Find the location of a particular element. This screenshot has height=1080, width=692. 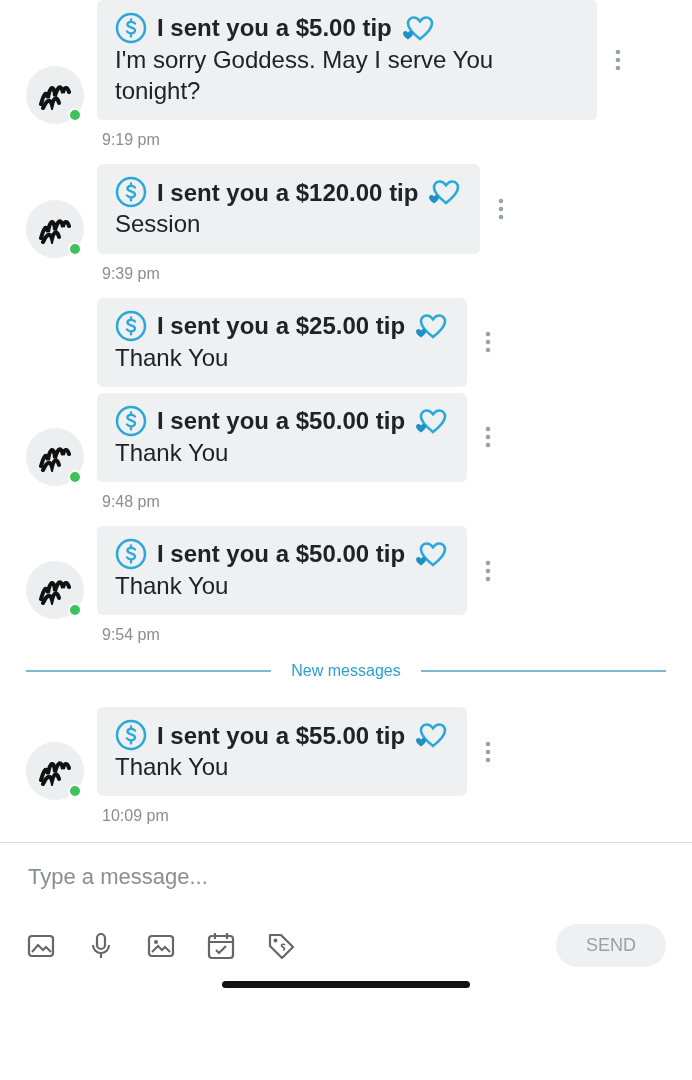

timestamp: 9:19 pm is located at coordinates (131, 140).